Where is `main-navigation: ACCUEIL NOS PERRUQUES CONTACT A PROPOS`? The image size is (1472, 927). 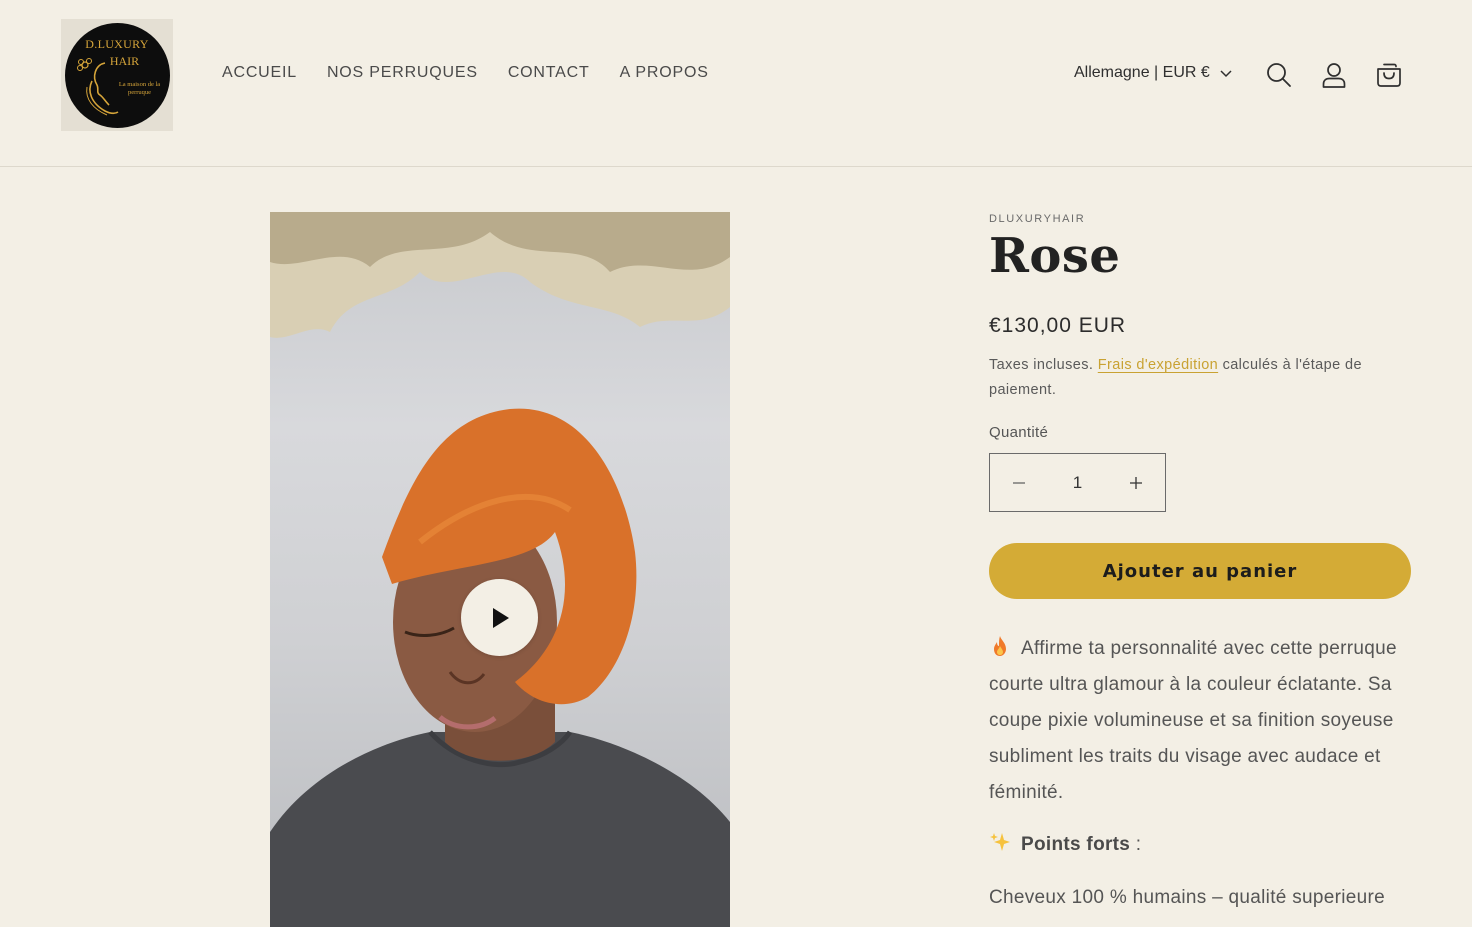
main-navigation: ACCUEIL NOS PERRUQUES CONTACT A PROPOS is located at coordinates (465, 73).